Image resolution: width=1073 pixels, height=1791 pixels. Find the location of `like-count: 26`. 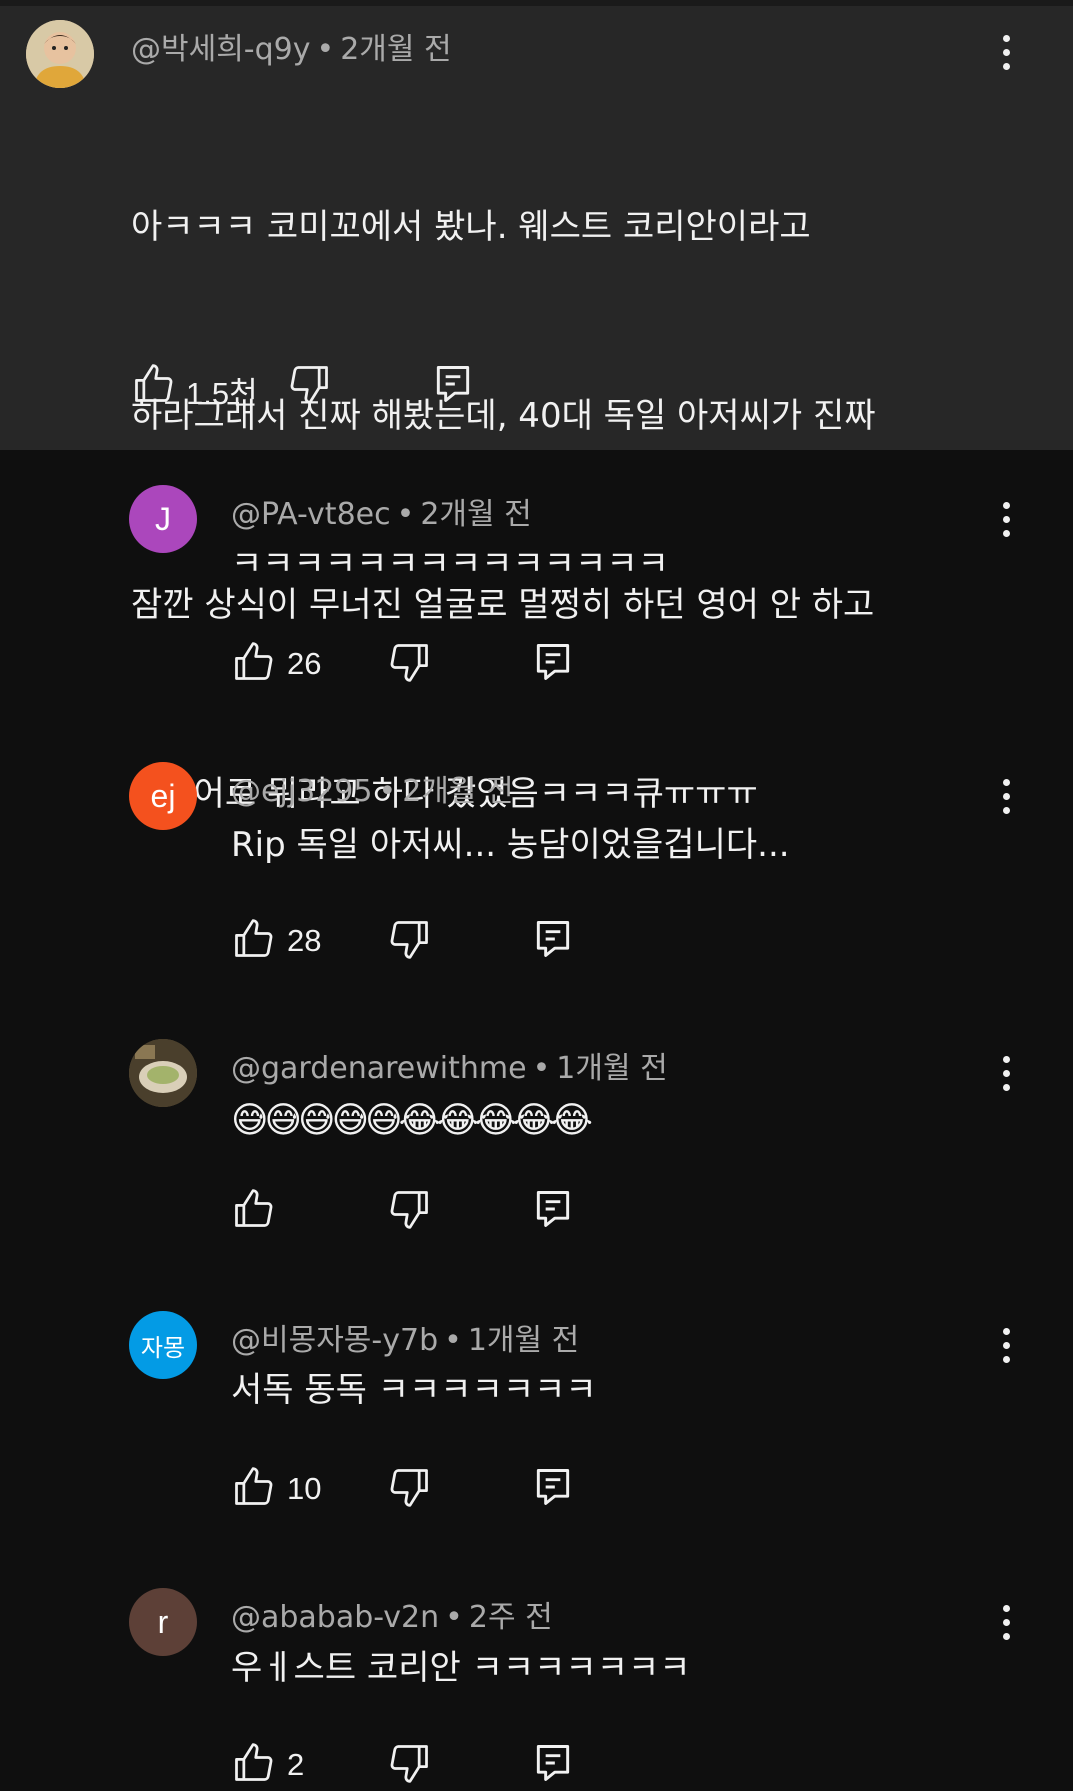

like-count: 26 is located at coordinates (304, 663).